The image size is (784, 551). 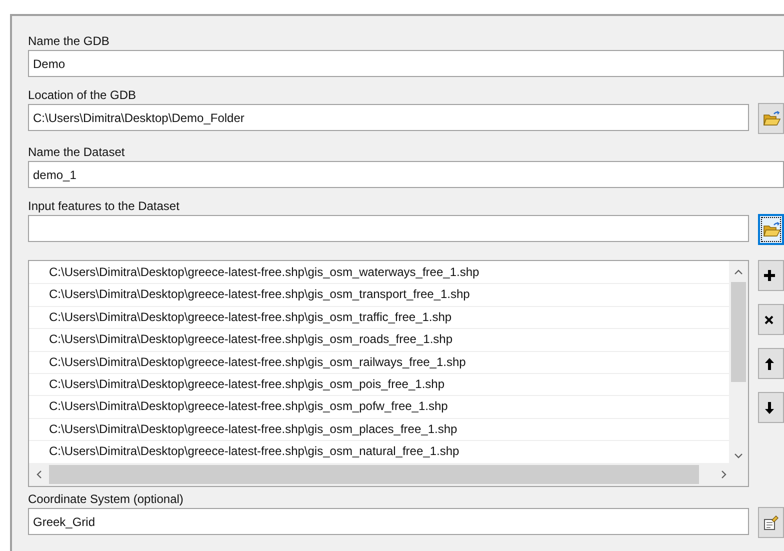 I want to click on down-arrow-icon, so click(x=769, y=407).